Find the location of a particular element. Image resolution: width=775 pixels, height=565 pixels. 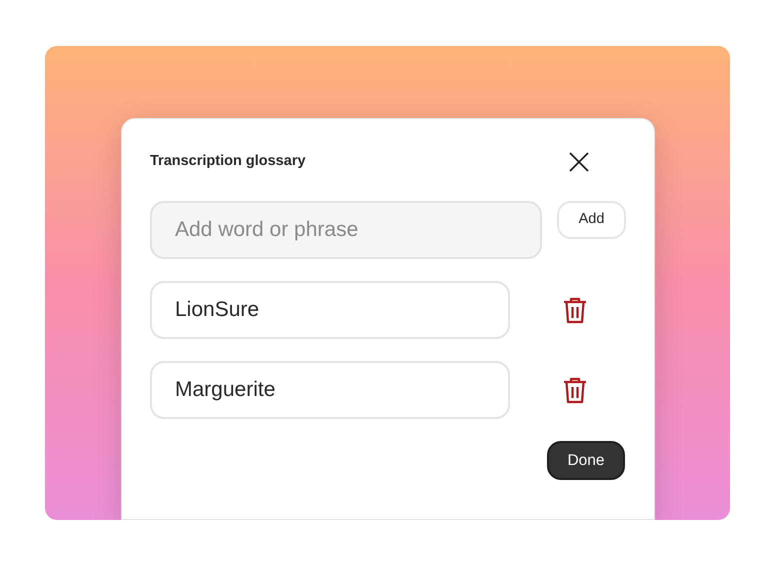

input-field: Add word or phrase is located at coordinates (346, 230).